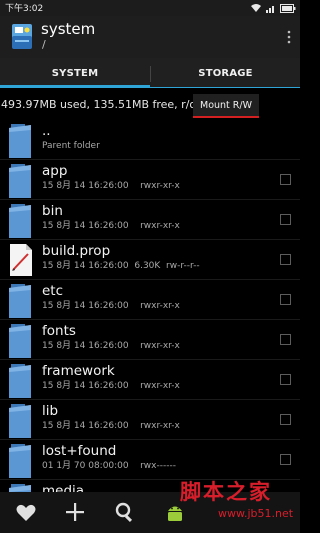 The height and width of the screenshot is (533, 320). Describe the element at coordinates (226, 491) in the screenshot. I see `watermark-text: 脚本之家` at that location.